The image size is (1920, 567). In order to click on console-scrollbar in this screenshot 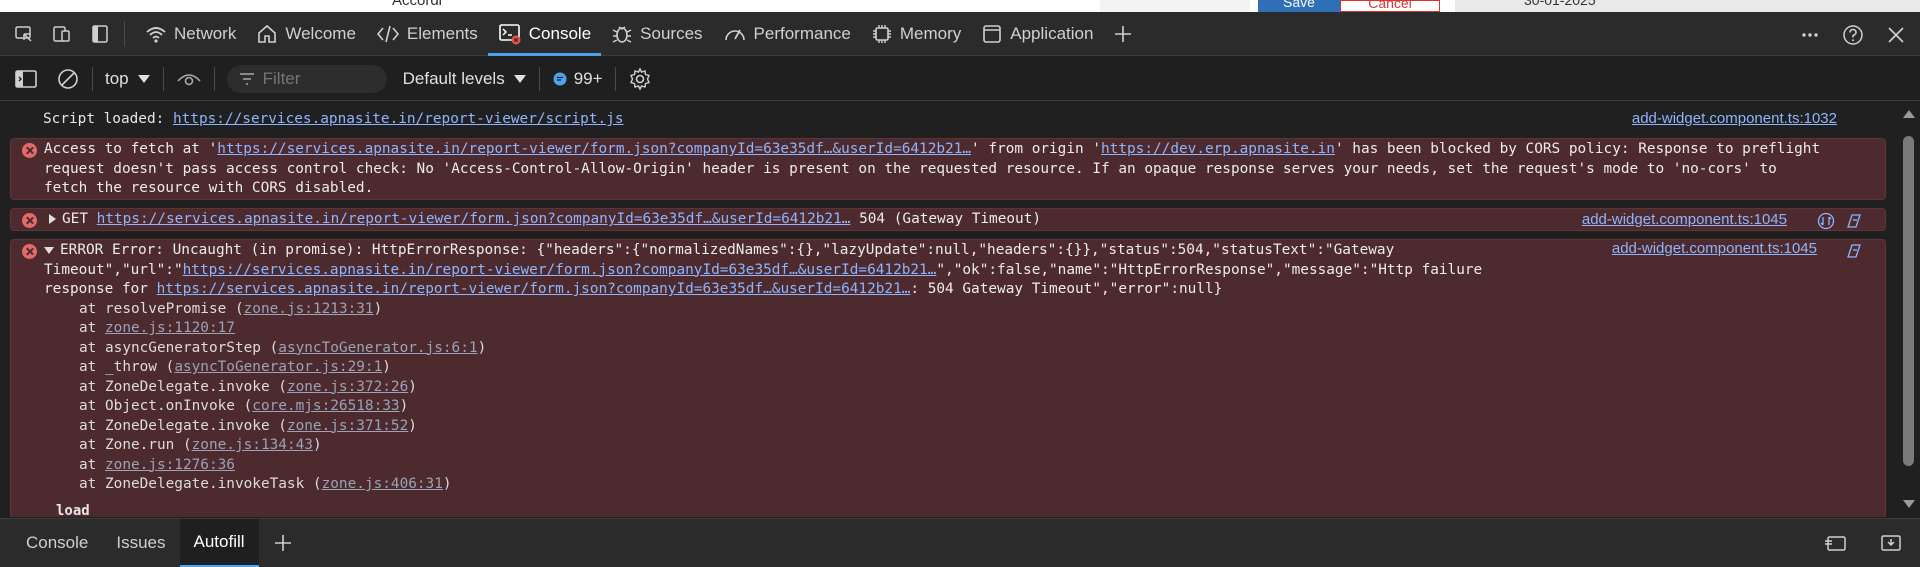, I will do `click(1908, 309)`.